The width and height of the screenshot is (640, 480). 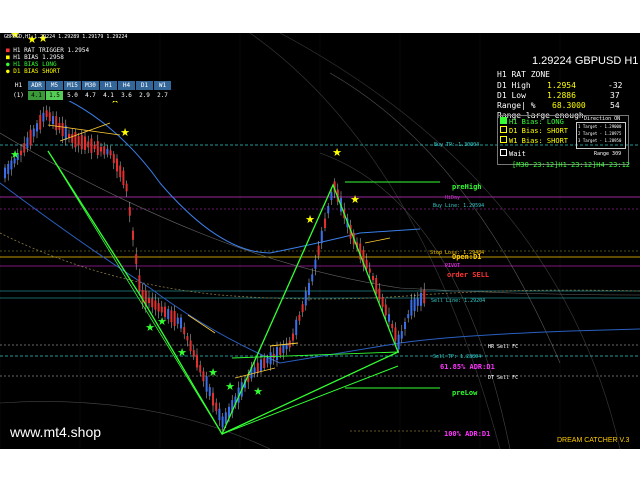 I want to click on range-box-label: Range 309, so click(x=608, y=154).